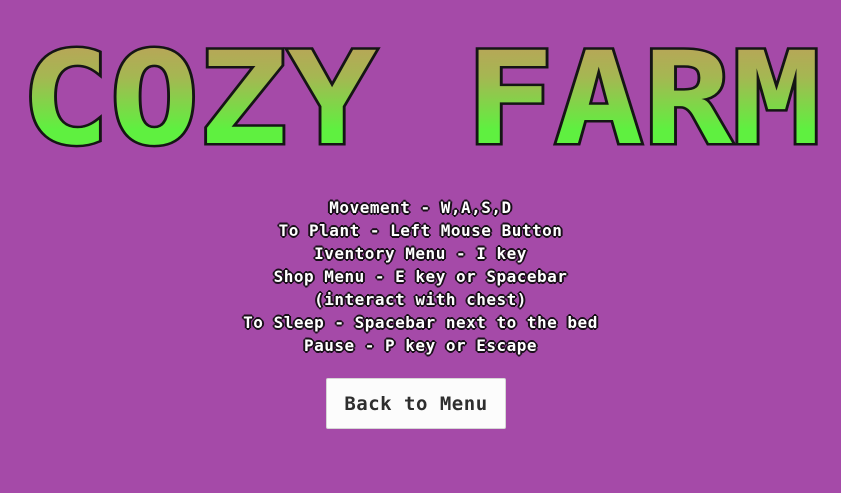  I want to click on instruction-shop-note: (interact with chest), so click(420, 299).